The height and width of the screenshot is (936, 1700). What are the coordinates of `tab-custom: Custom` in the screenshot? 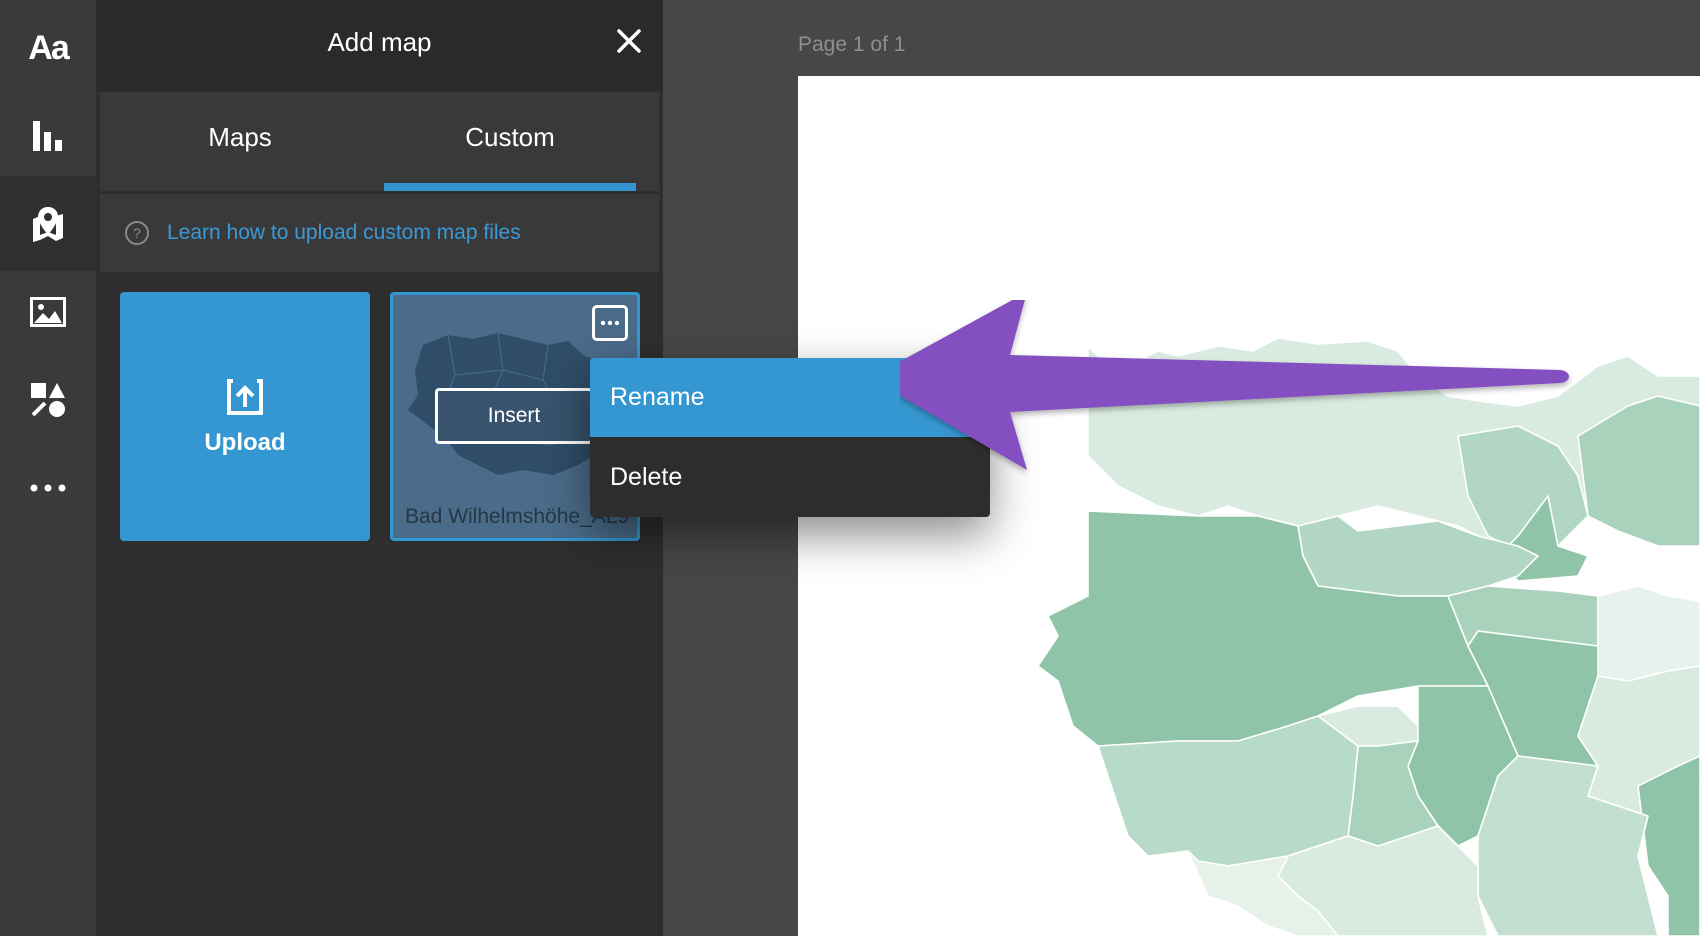 It's located at (510, 141).